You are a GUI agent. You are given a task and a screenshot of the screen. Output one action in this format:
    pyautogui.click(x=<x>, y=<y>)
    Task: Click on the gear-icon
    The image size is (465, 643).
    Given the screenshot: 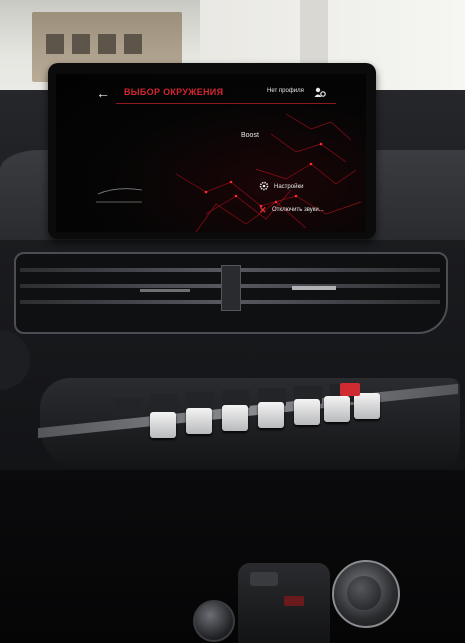 What is the action you would take?
    pyautogui.click(x=264, y=186)
    